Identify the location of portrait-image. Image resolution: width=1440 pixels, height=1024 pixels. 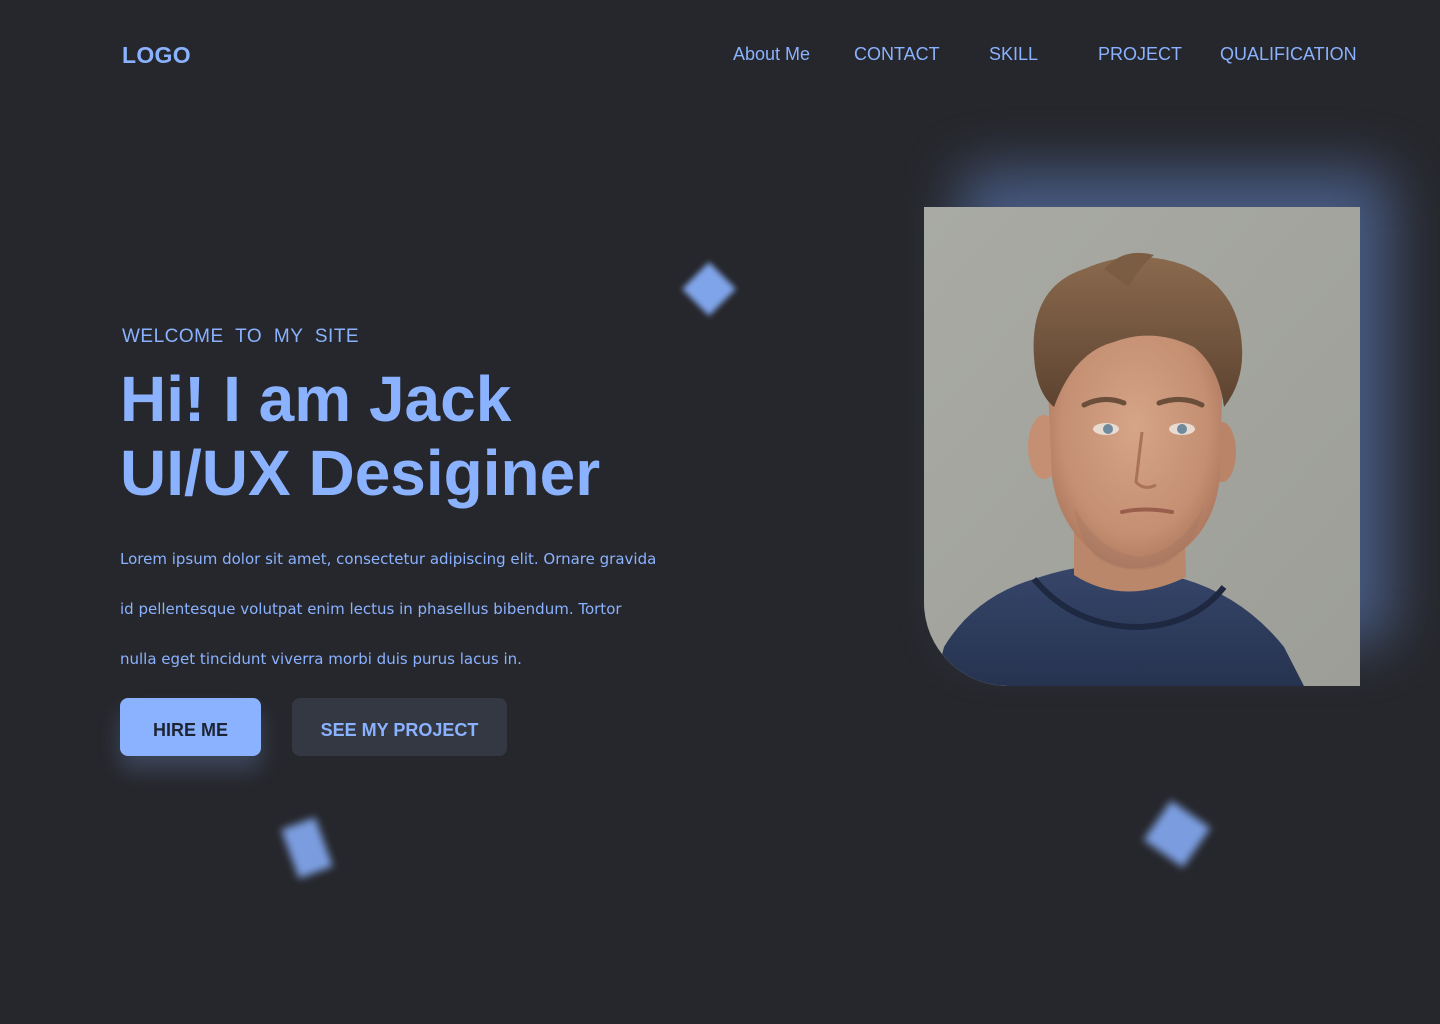
(1142, 446).